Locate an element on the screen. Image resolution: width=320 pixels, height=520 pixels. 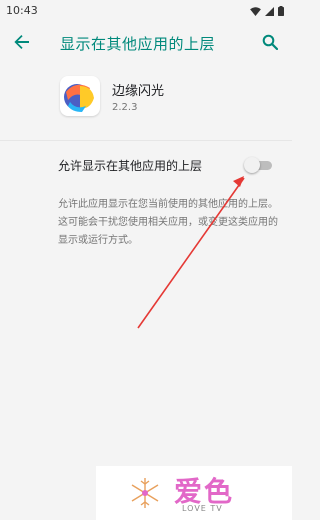
watermark-text-en: LOVE TV is located at coordinates (202, 508).